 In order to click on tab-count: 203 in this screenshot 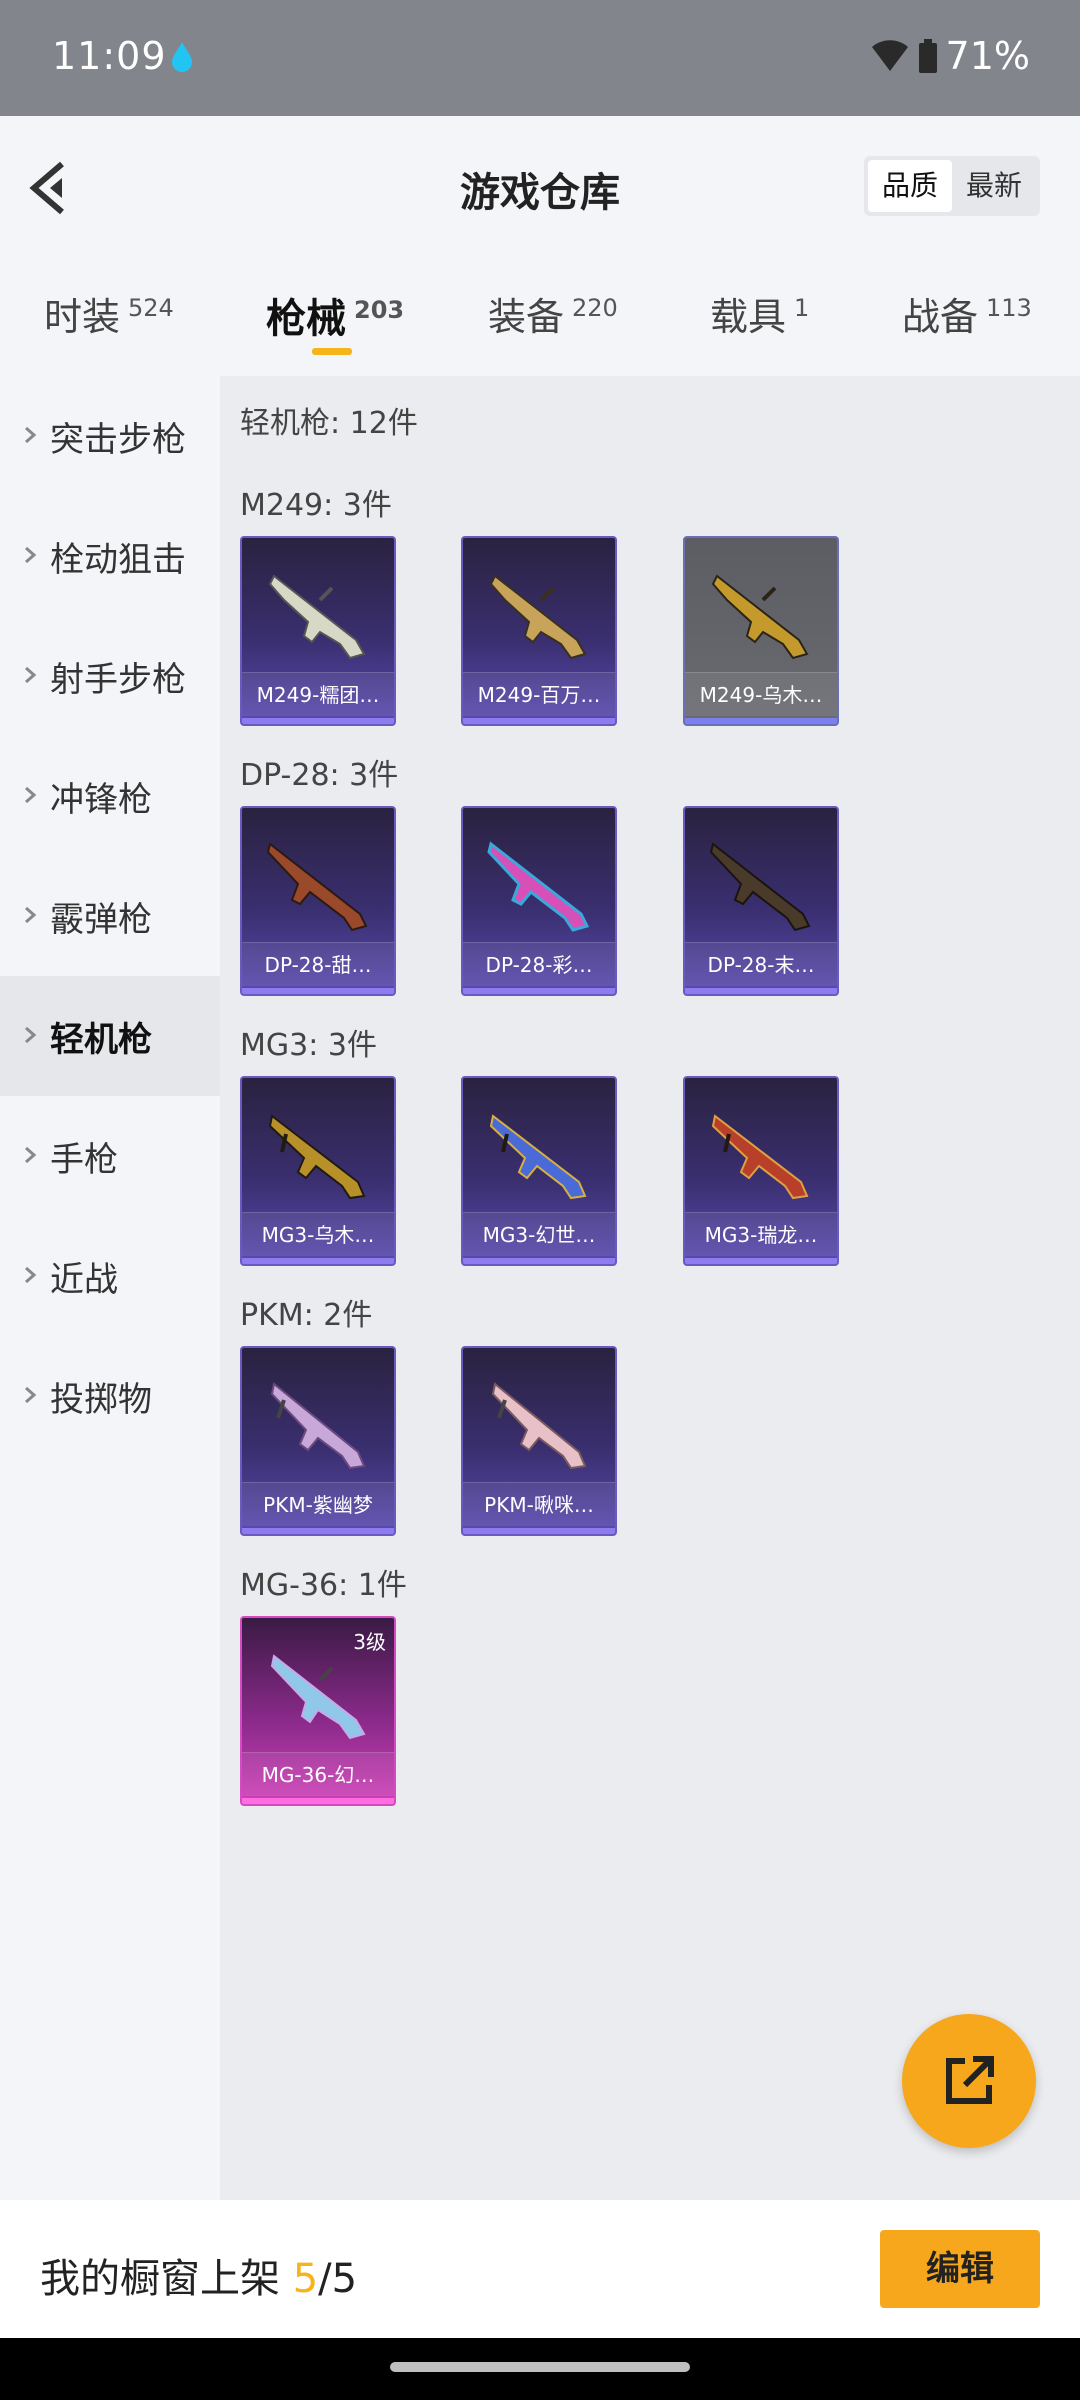, I will do `click(379, 309)`.